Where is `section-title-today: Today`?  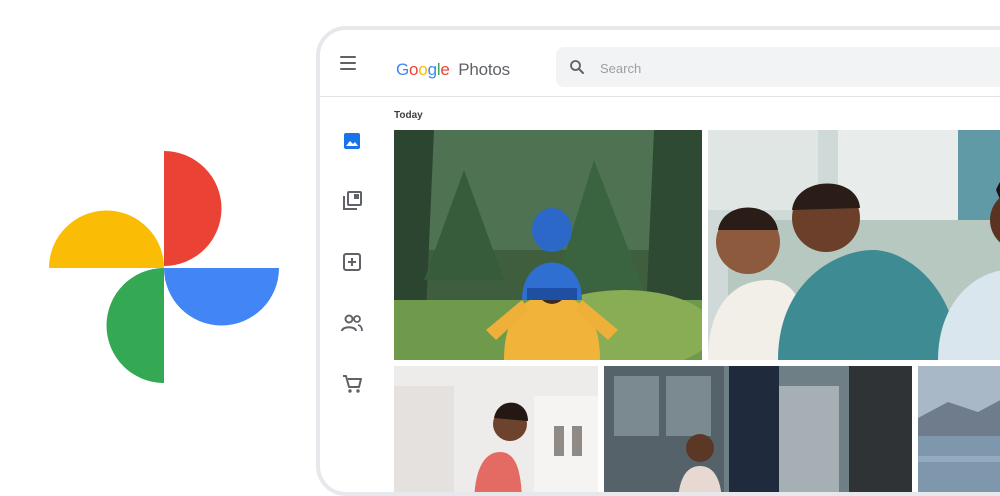 section-title-today: Today is located at coordinates (408, 115).